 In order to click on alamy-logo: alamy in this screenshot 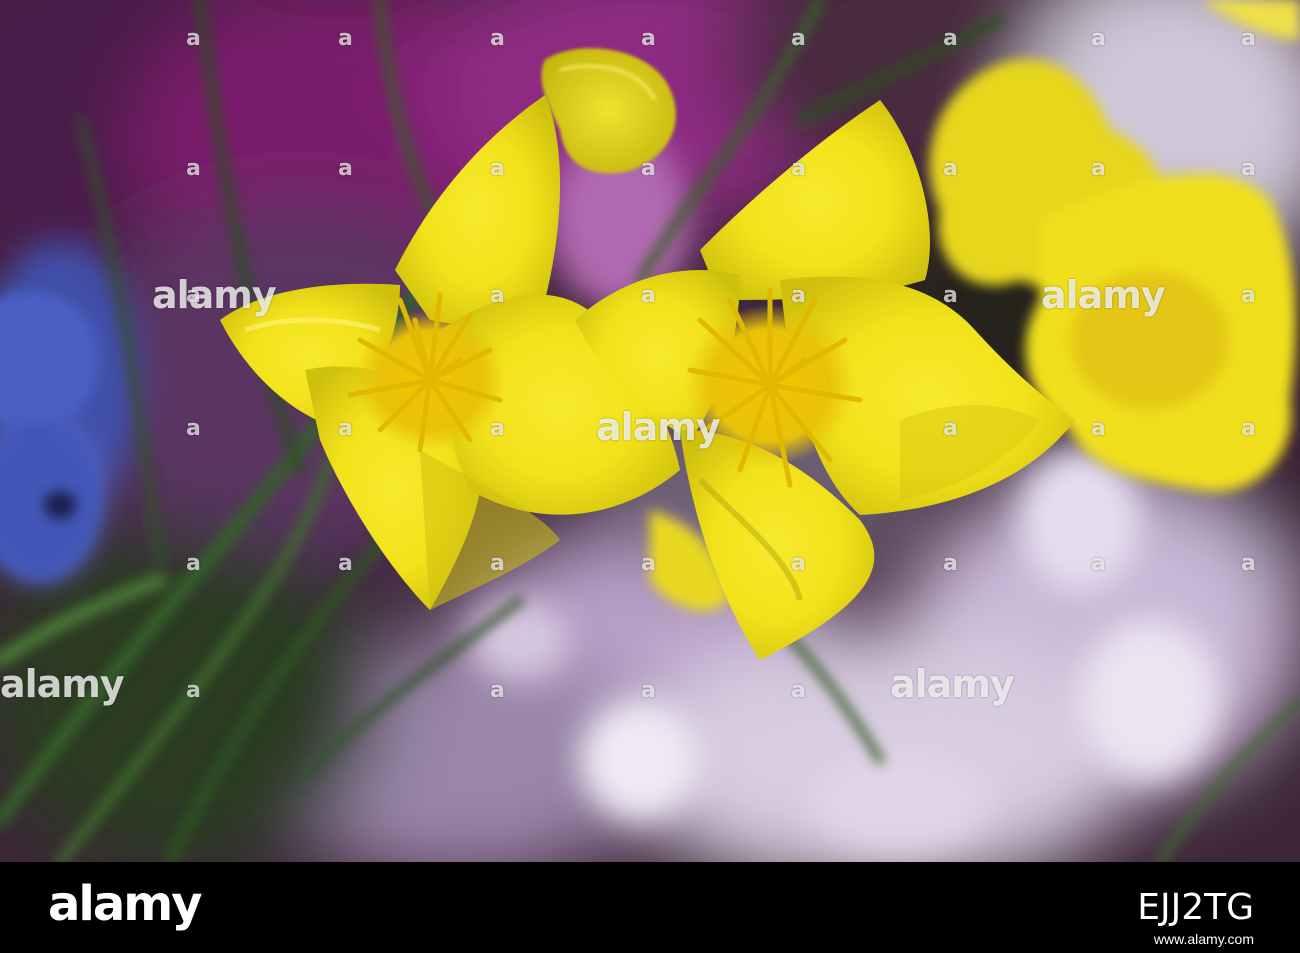, I will do `click(125, 904)`.